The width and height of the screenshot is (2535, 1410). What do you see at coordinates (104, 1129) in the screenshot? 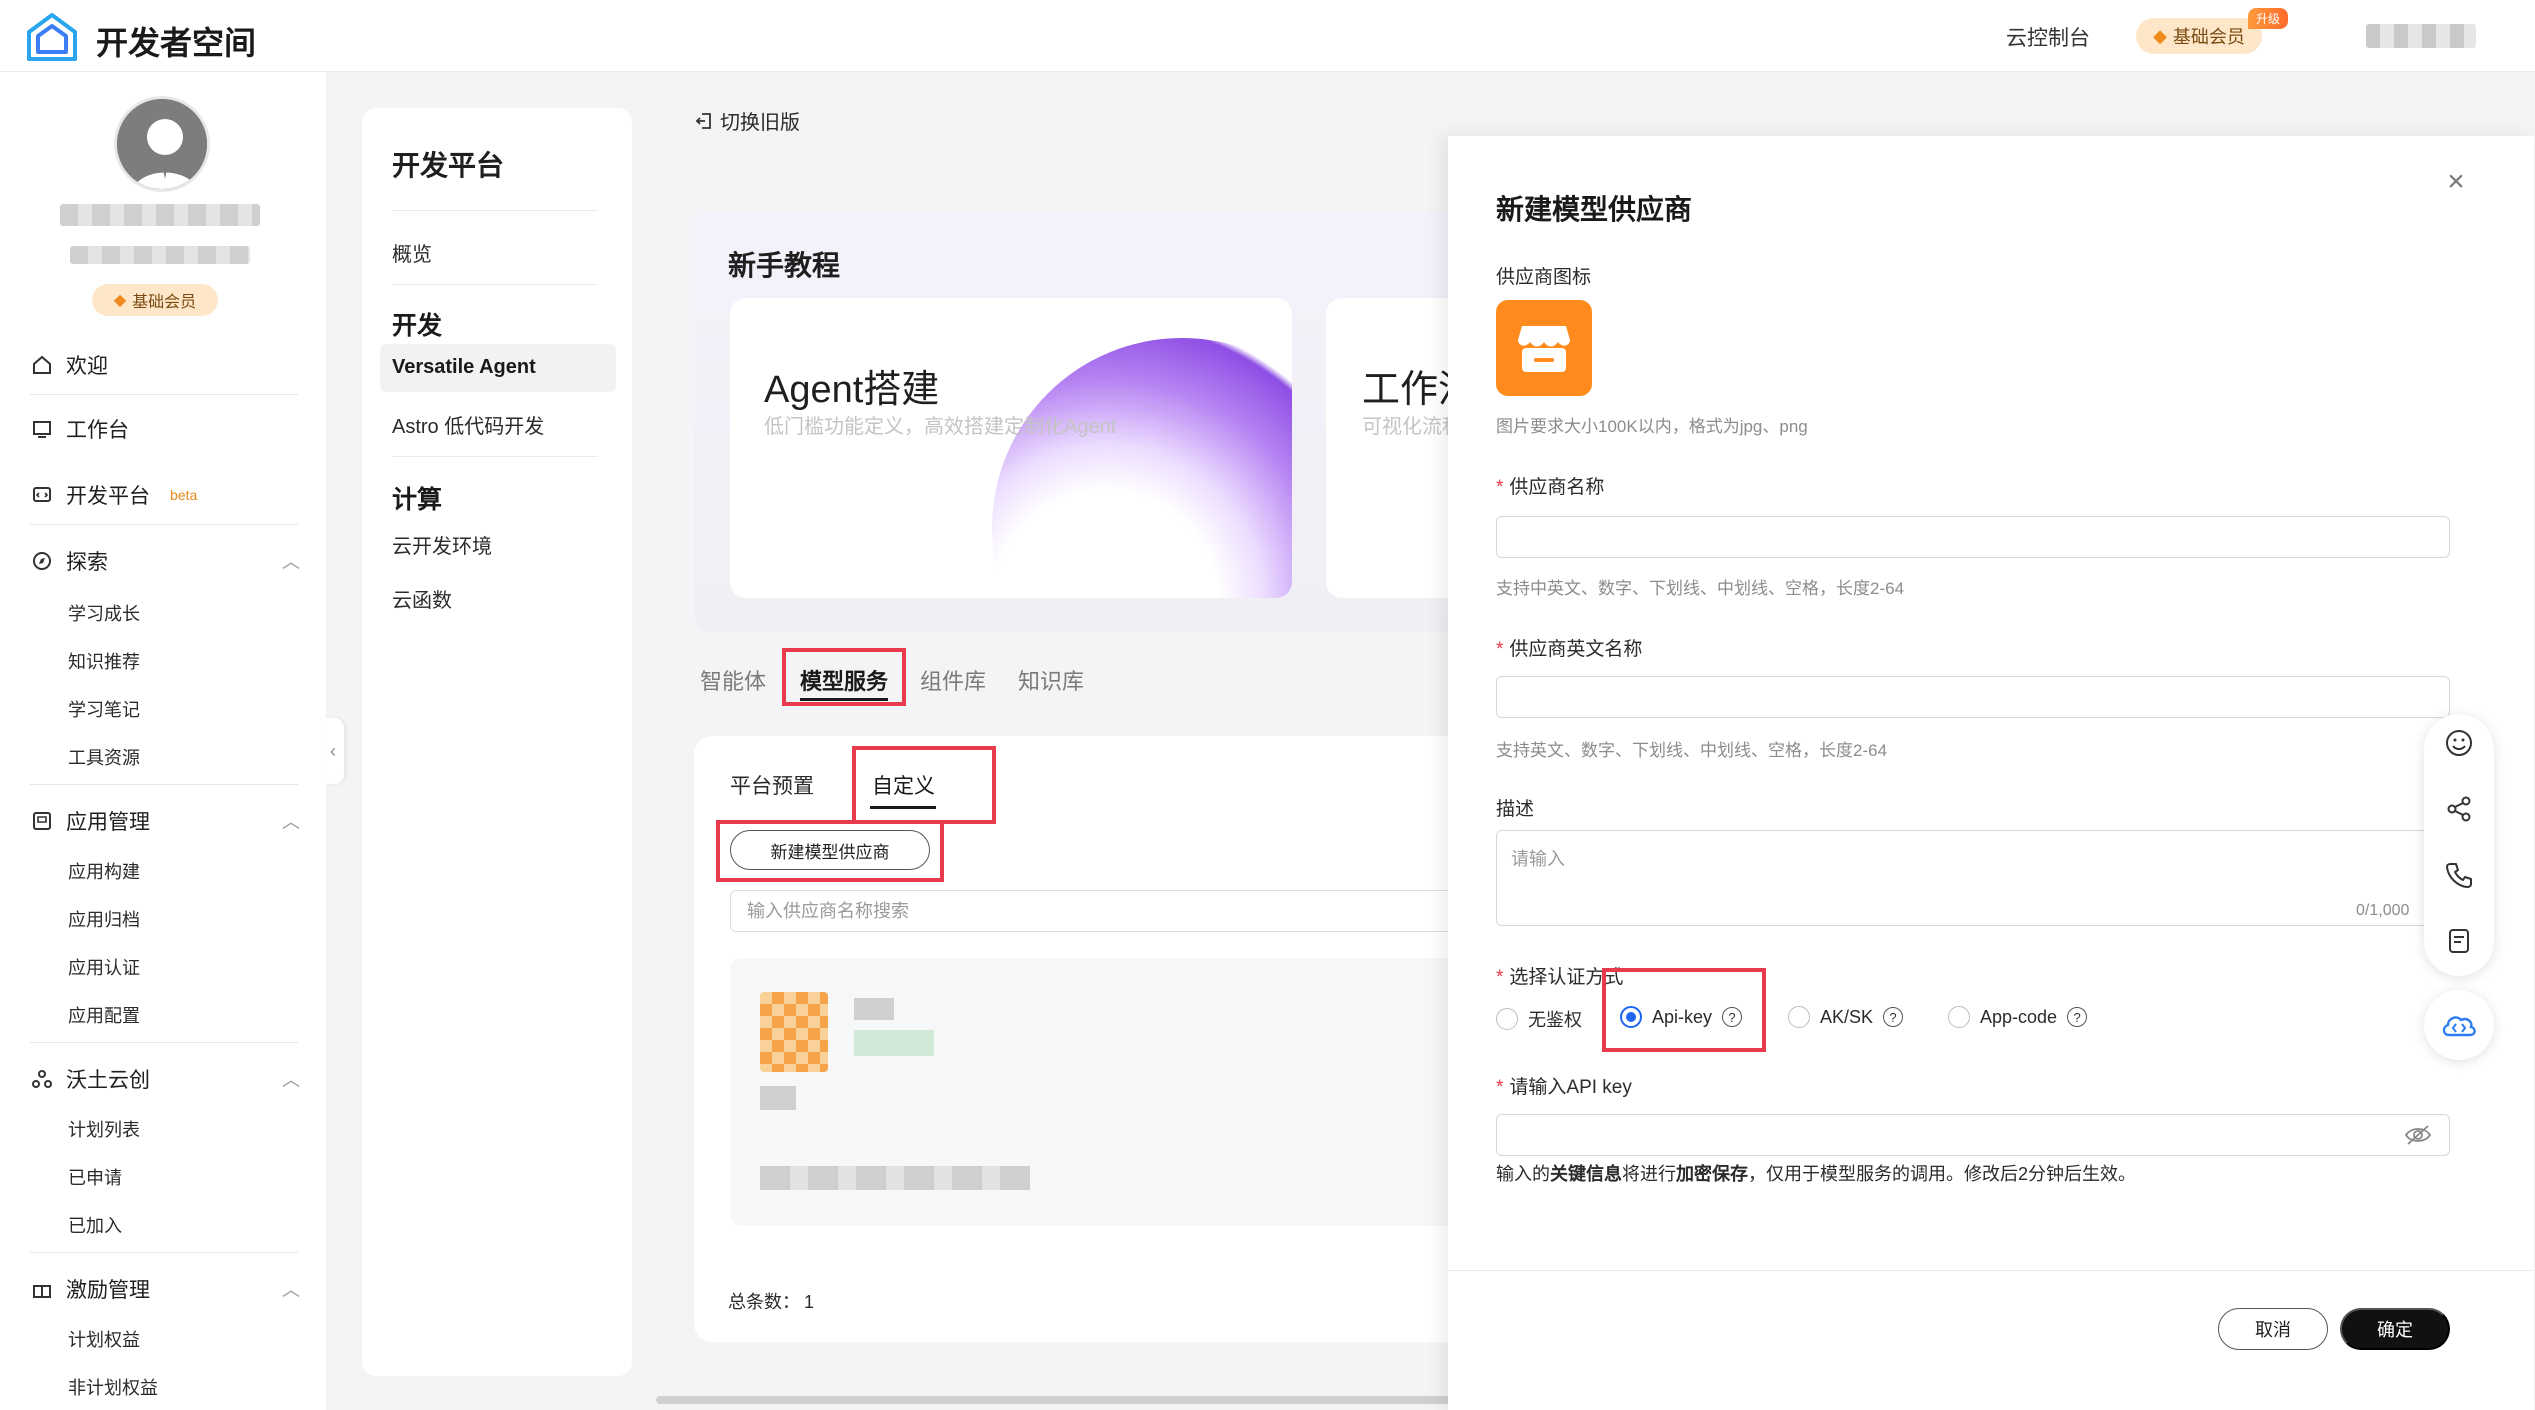
I see `sidebar-subitem: 计划列表` at bounding box center [104, 1129].